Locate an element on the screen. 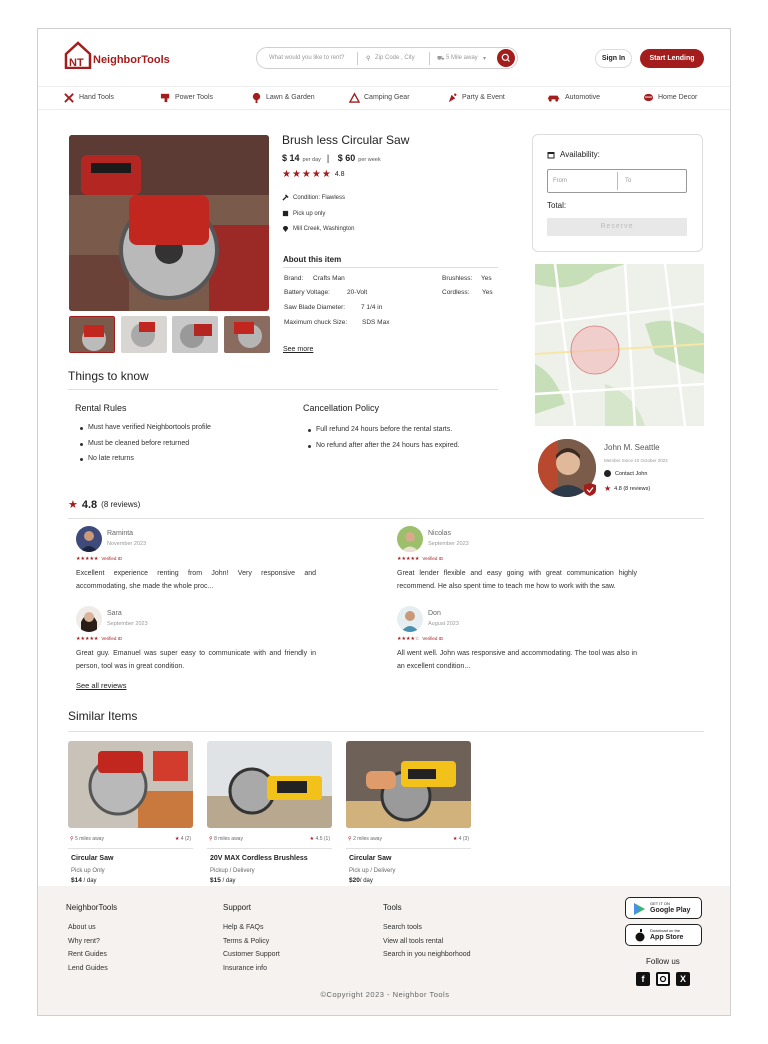 The image size is (768, 1044). verified-badge: Verified ID is located at coordinates (433, 638).